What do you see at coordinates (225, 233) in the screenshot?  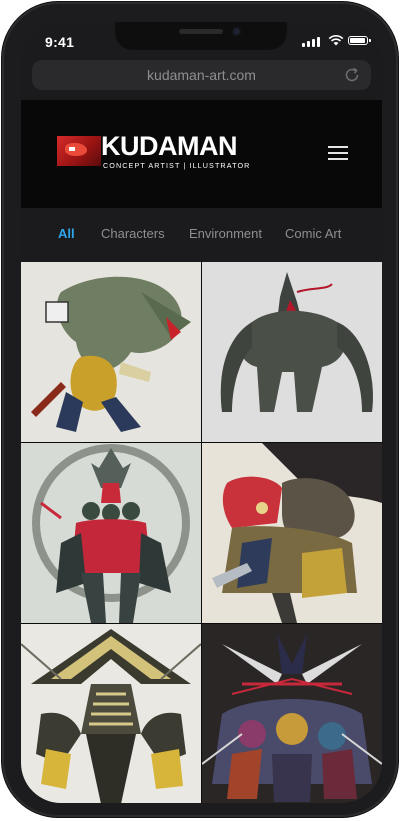 I see `tab-environment: Environment` at bounding box center [225, 233].